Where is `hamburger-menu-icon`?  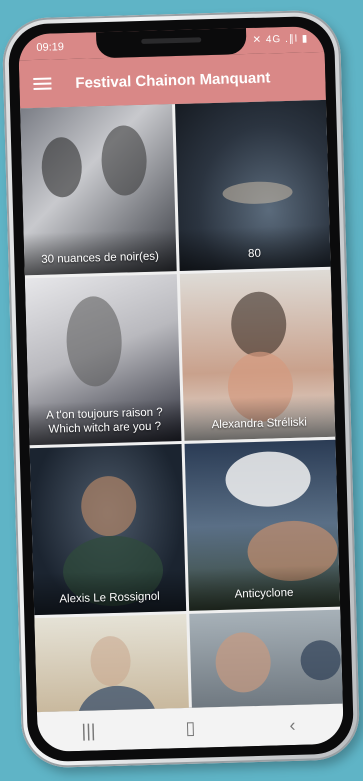
hamburger-menu-icon is located at coordinates (44, 83).